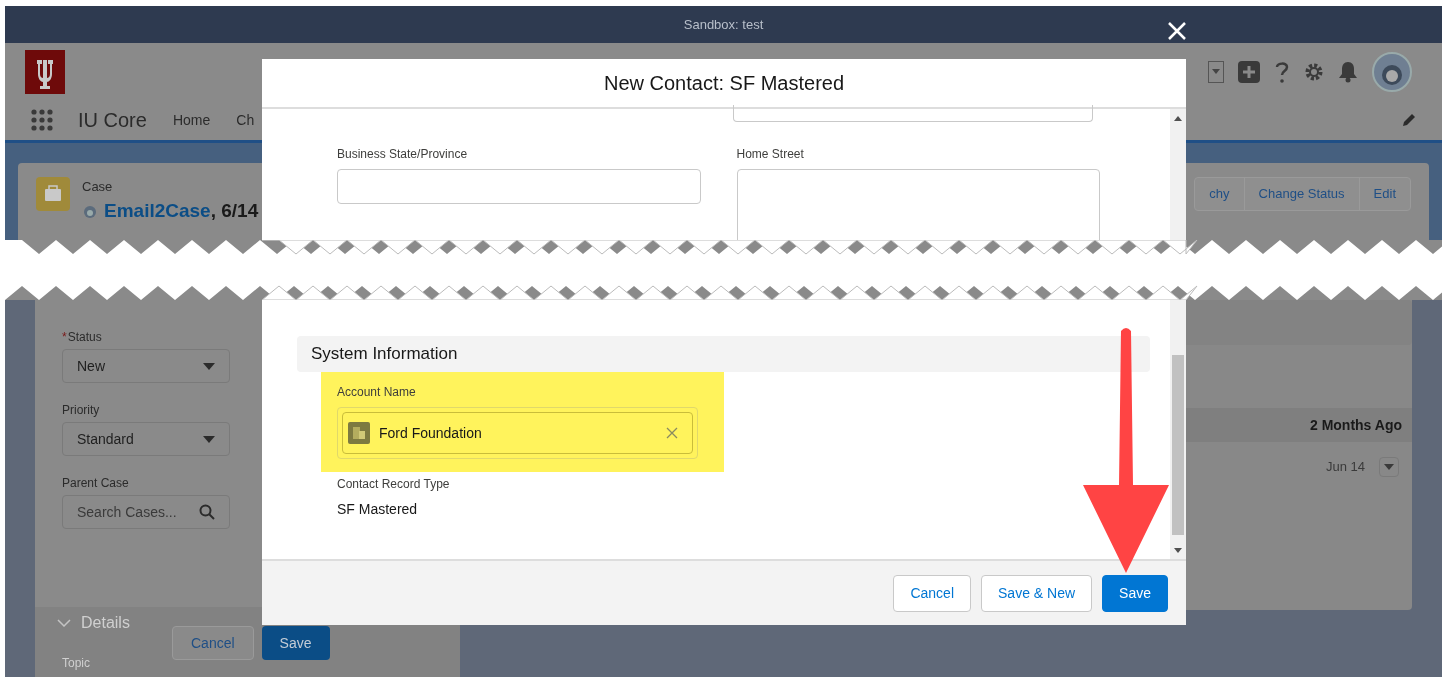  Describe the element at coordinates (723, 24) in the screenshot. I see `sandbox-banner-text: Sandbox: test` at that location.